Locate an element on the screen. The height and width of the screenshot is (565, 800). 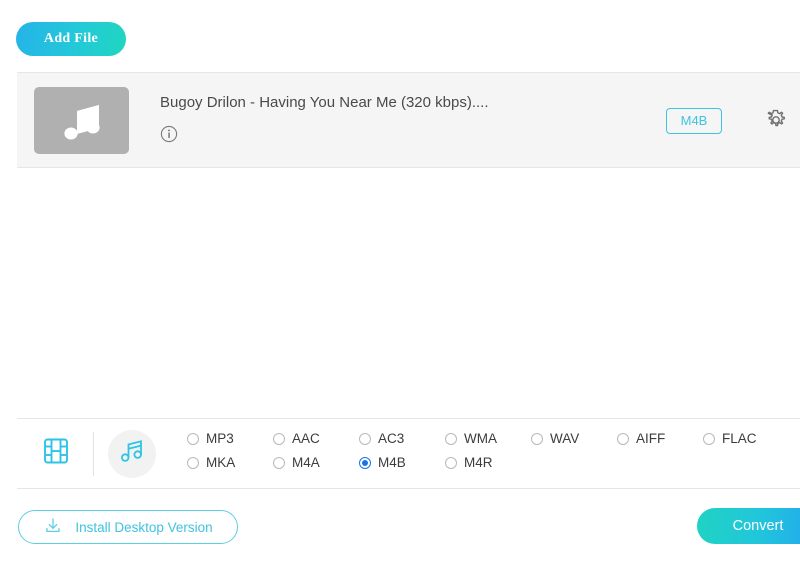
format-option-flac: FLAC is located at coordinates (746, 438).